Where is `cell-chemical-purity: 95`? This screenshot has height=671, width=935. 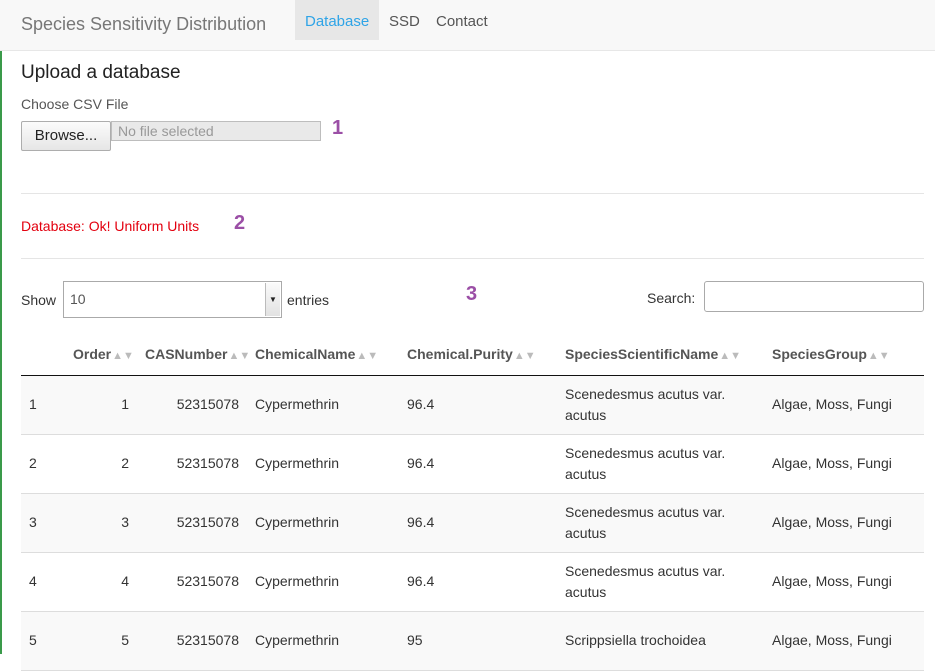 cell-chemical-purity: 95 is located at coordinates (478, 641).